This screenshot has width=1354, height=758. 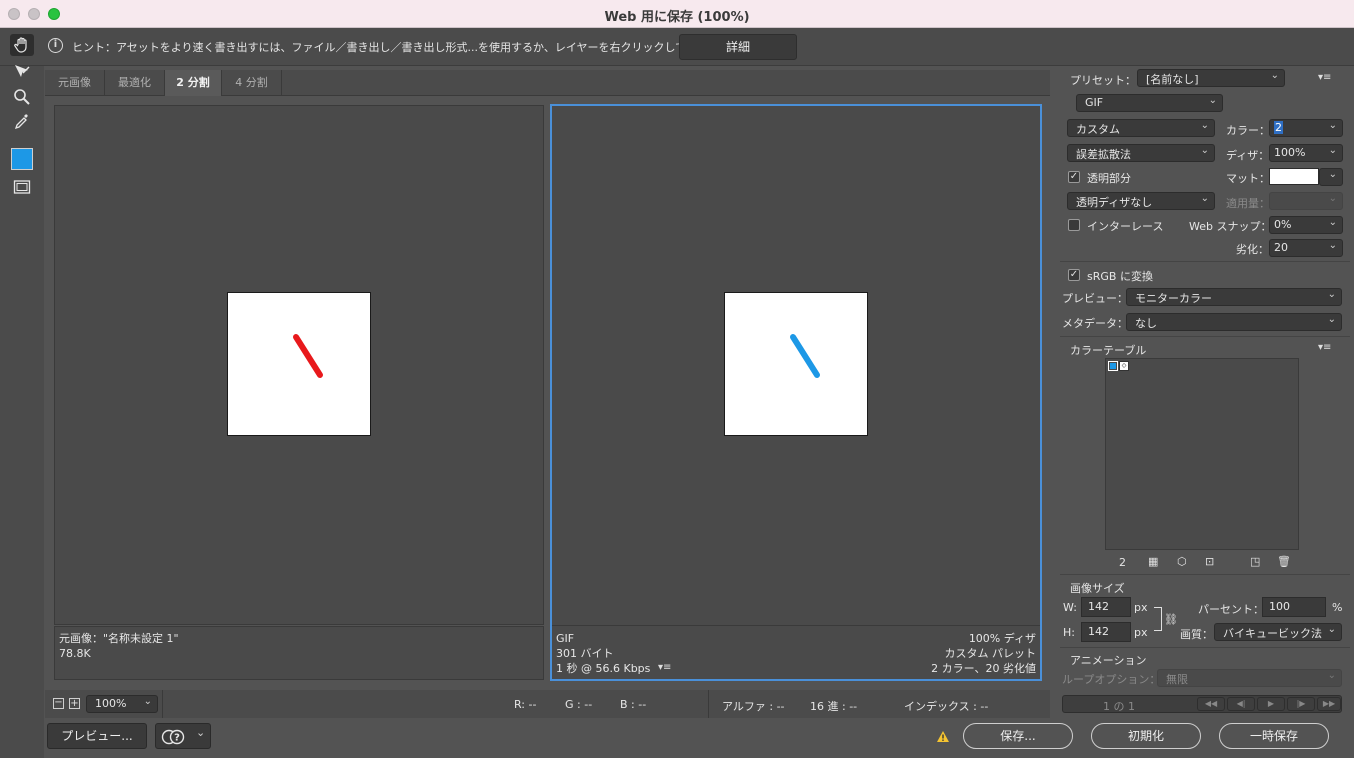 I want to click on reset-button: 初期化, so click(x=1146, y=736).